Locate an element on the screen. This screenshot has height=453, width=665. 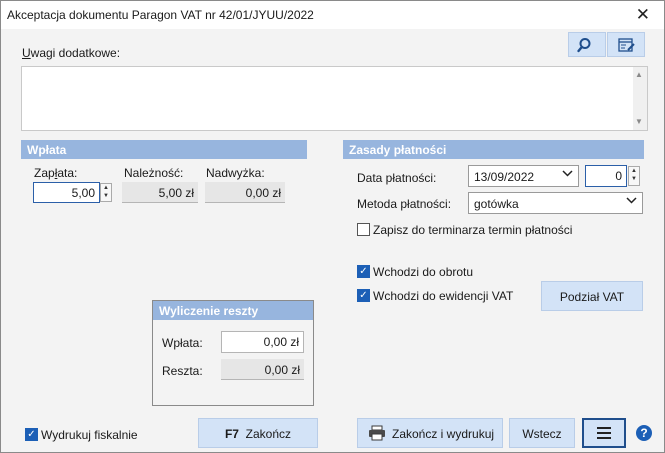
finish-and-print-button: Zakończ i wydrukuj is located at coordinates (430, 433).